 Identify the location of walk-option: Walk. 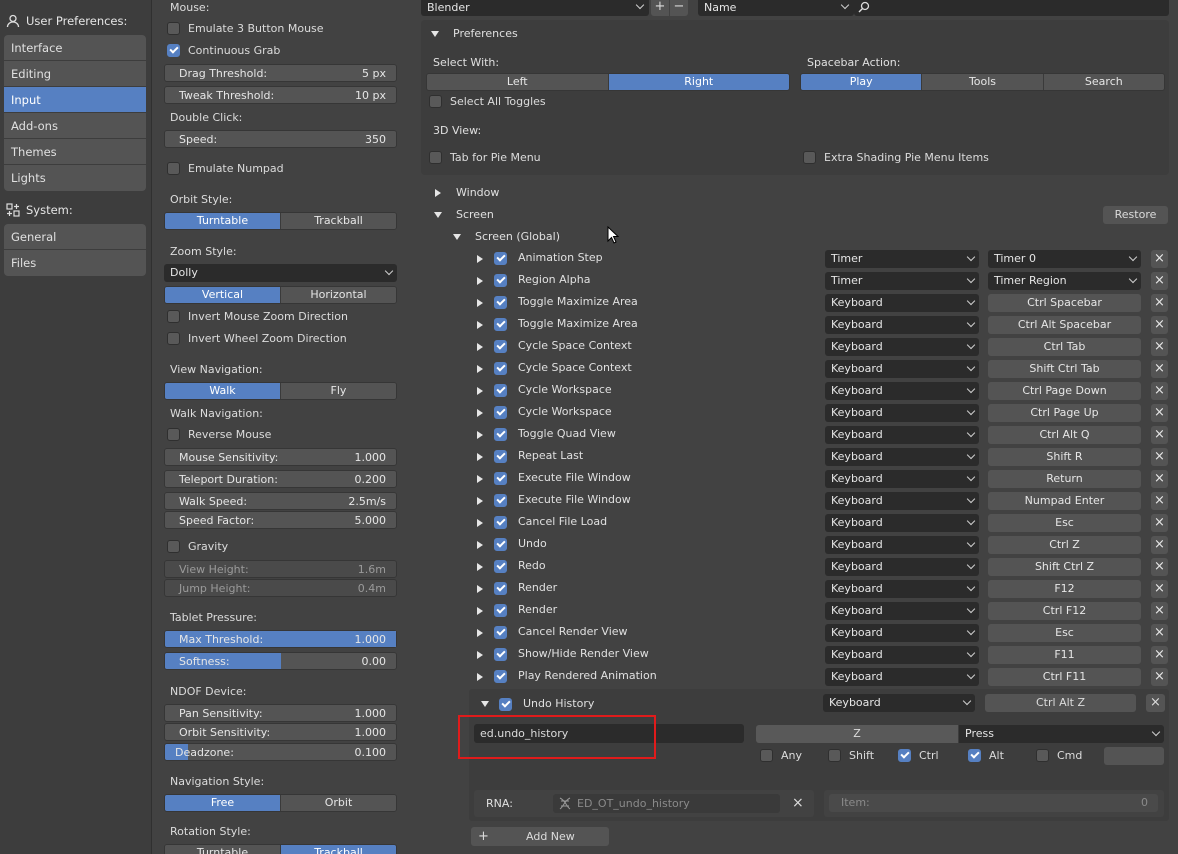
(222, 391).